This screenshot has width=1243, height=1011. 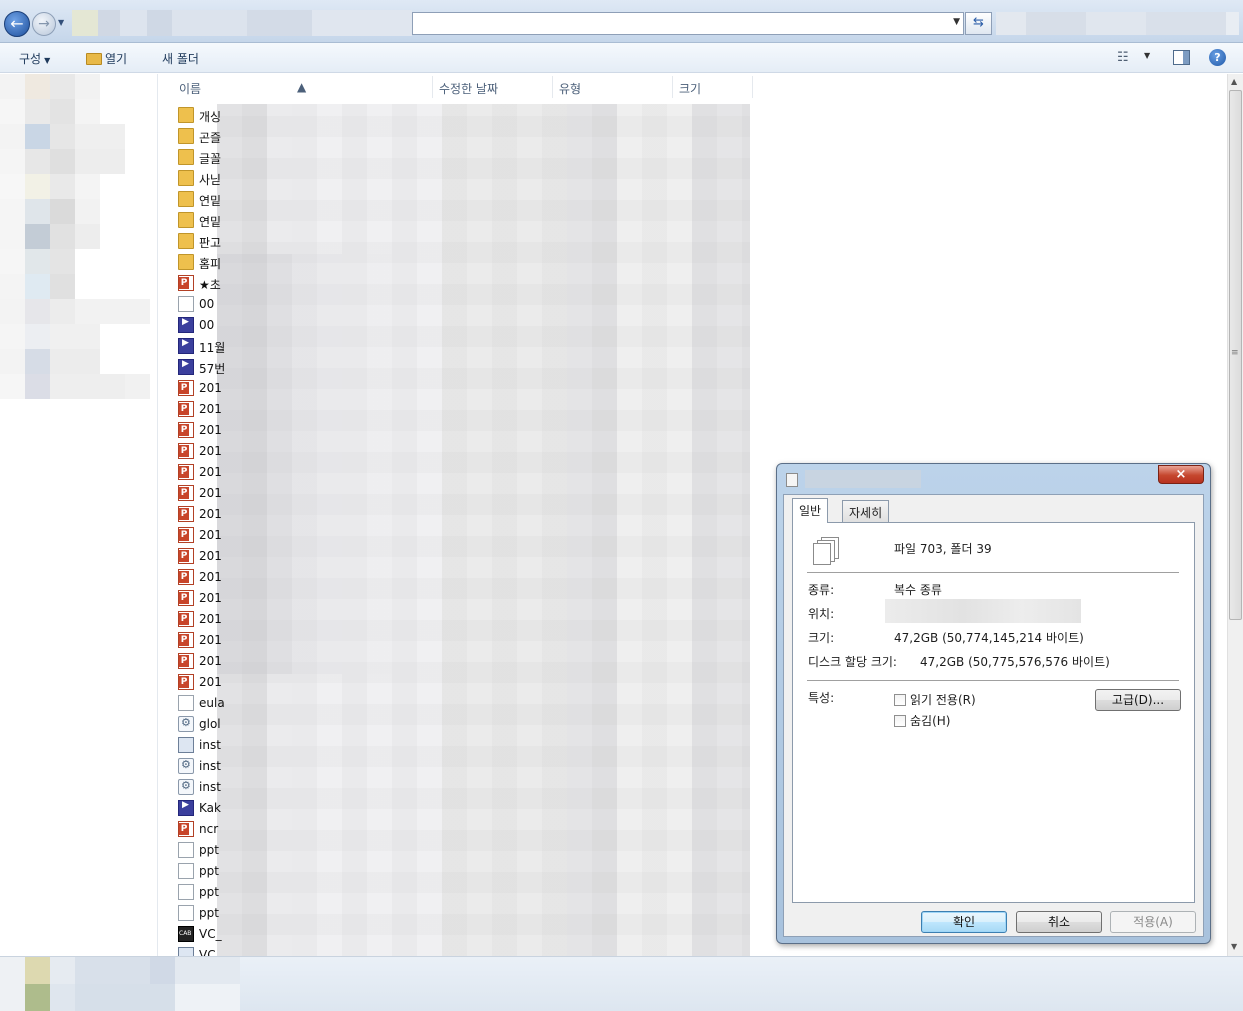 What do you see at coordinates (63, 24) in the screenshot?
I see `recent-pages-dropdown: ▼` at bounding box center [63, 24].